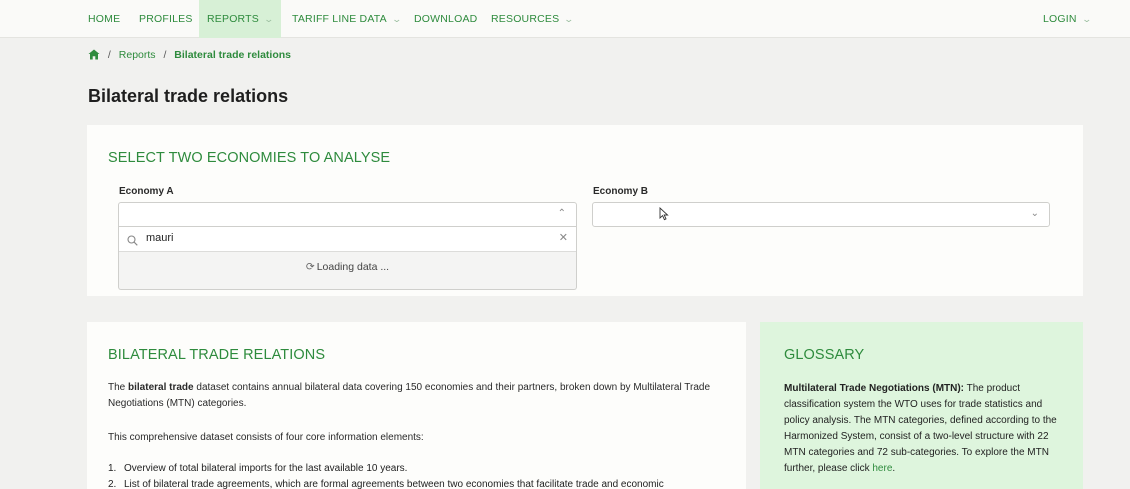 Image resolution: width=1130 pixels, height=489 pixels. I want to click on nav-tariff-line-data: TARIFF LINE DATA ⌄, so click(347, 19).